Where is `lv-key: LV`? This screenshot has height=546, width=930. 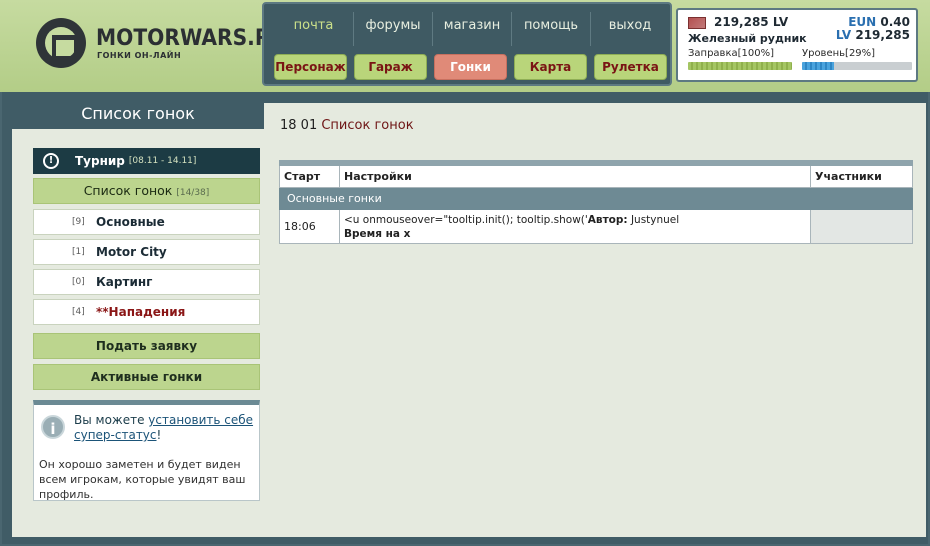 lv-key: LV is located at coordinates (843, 35).